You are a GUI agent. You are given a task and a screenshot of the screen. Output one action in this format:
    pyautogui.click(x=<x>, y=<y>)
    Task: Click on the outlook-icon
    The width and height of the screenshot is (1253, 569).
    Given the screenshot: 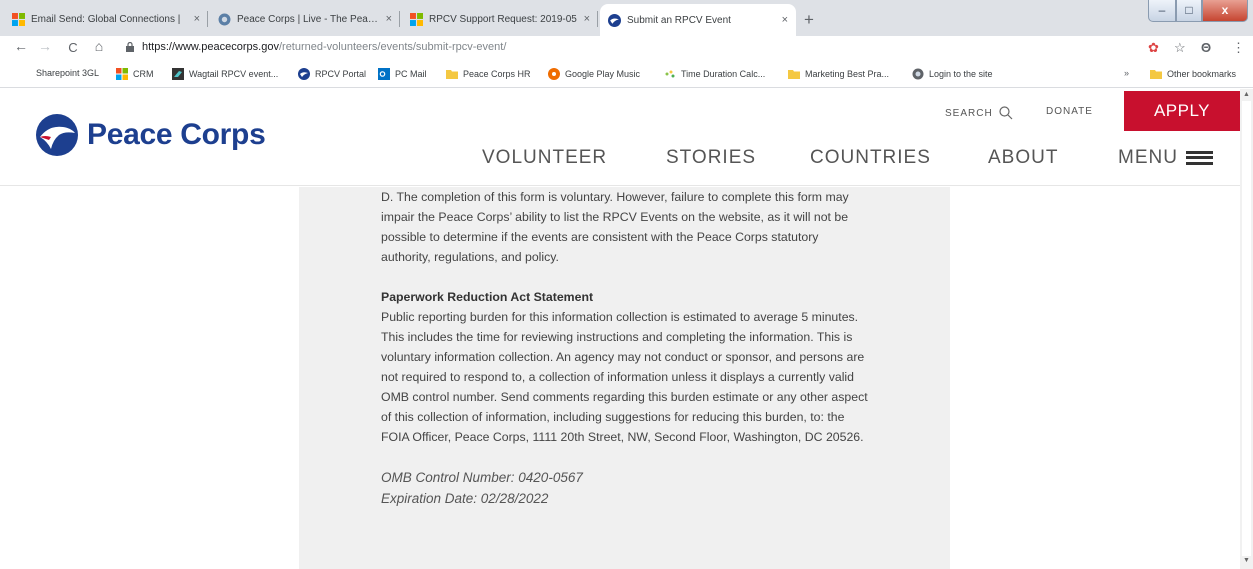 What is the action you would take?
    pyautogui.click(x=384, y=74)
    